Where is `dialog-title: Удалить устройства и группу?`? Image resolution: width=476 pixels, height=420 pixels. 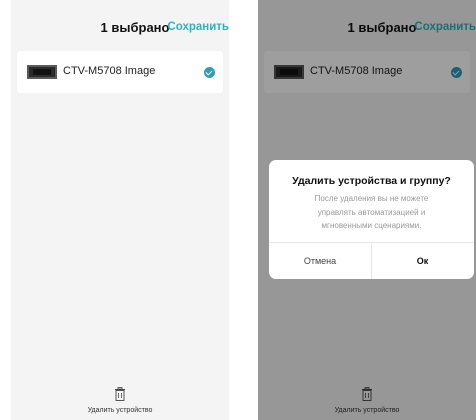 dialog-title: Удалить устройства и группу? is located at coordinates (371, 181).